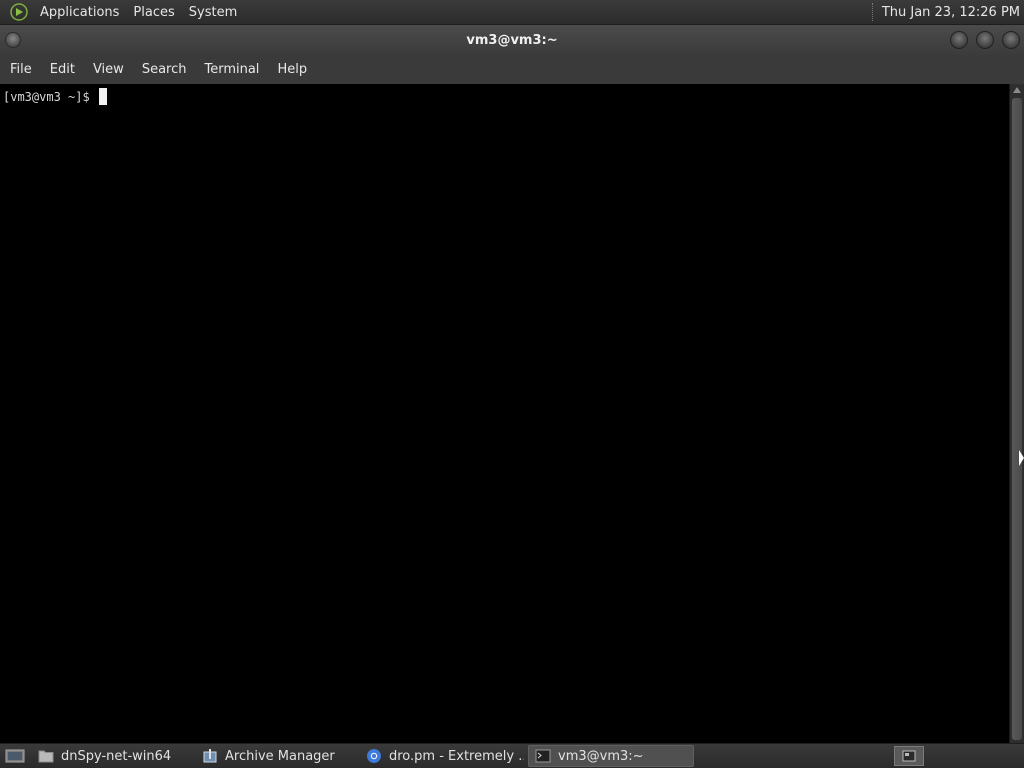 The height and width of the screenshot is (768, 1024). What do you see at coordinates (601, 756) in the screenshot?
I see `task-label: vm3@vm3:~` at bounding box center [601, 756].